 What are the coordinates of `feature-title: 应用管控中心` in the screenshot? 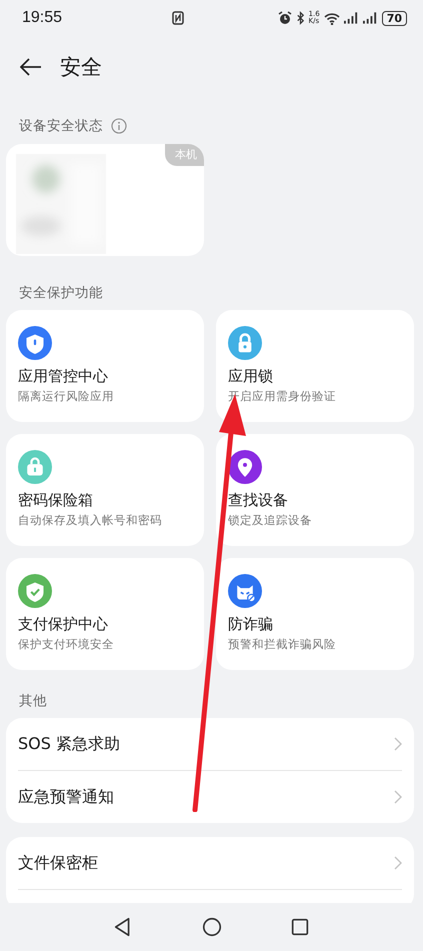 It's located at (63, 376).